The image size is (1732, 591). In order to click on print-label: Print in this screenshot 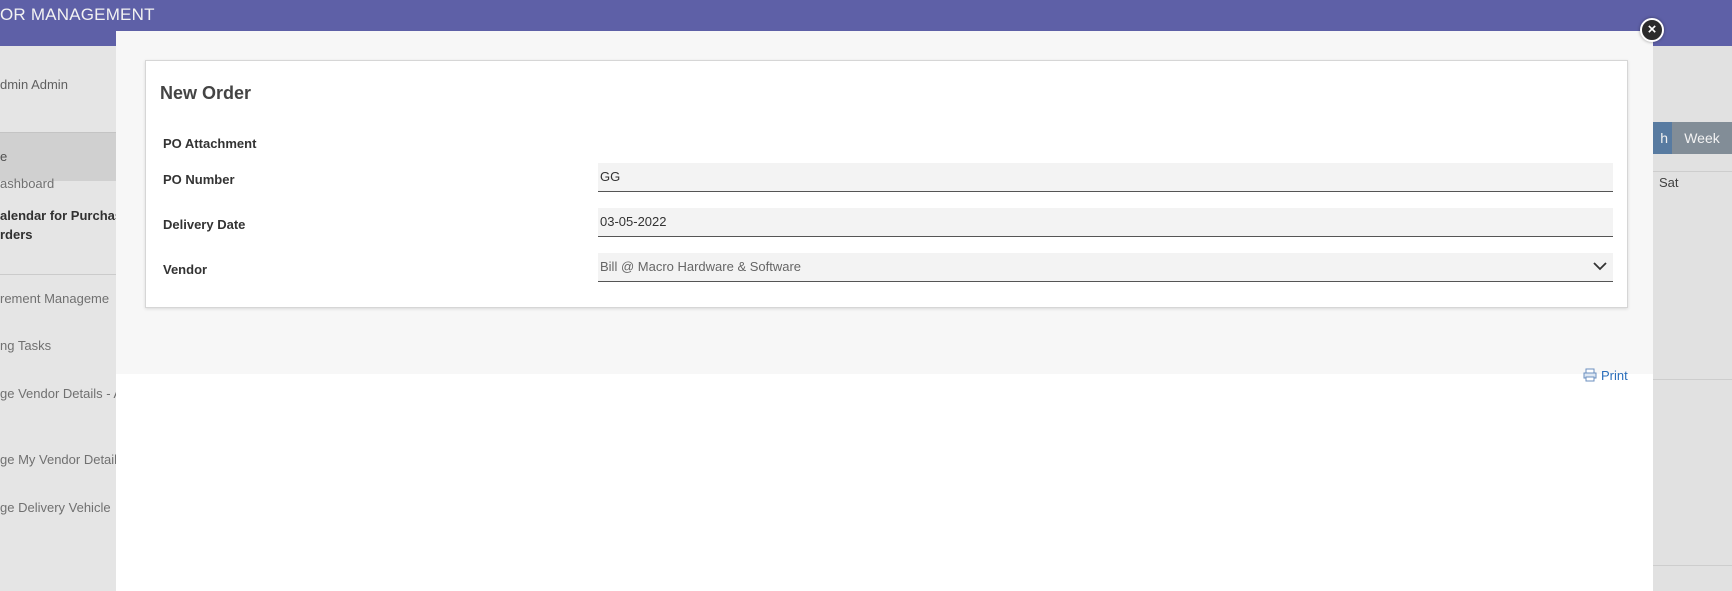, I will do `click(1614, 375)`.